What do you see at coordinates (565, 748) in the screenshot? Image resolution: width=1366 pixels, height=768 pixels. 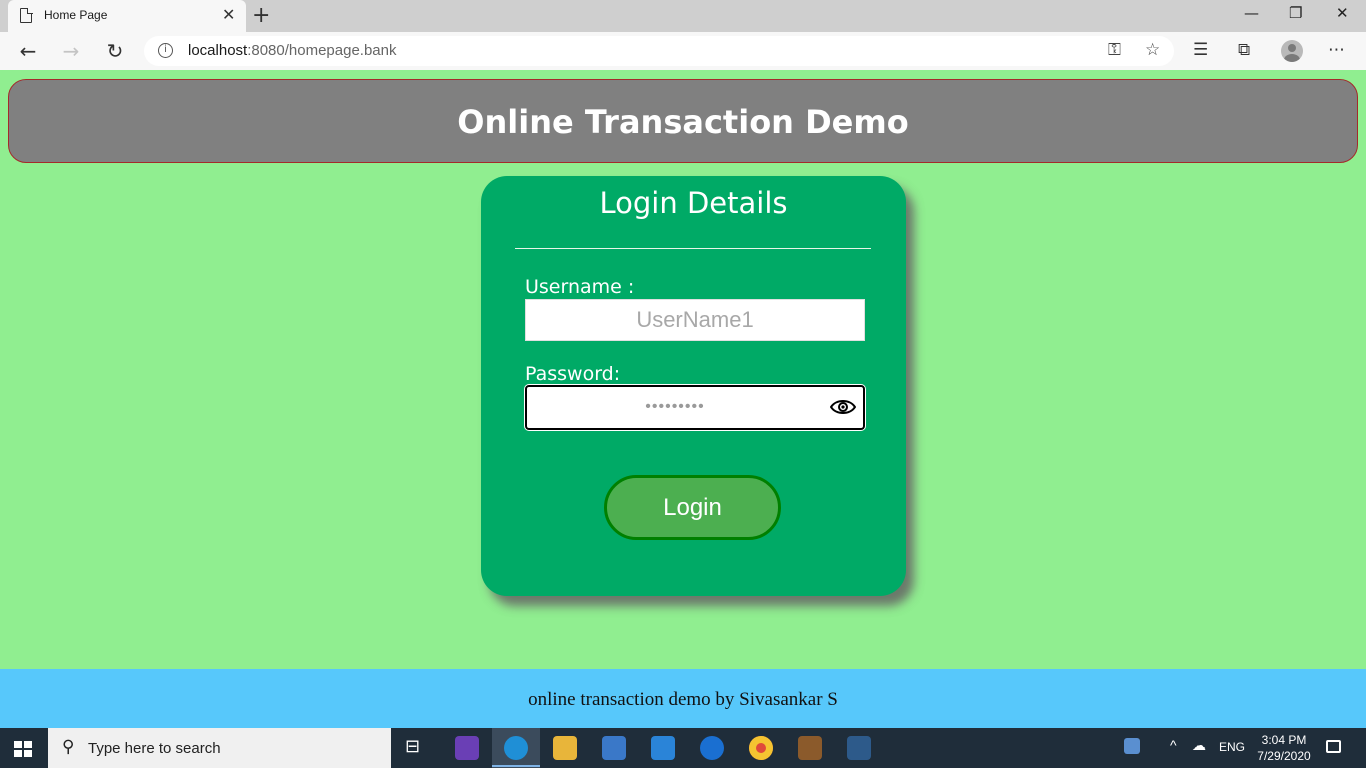 I see `file-explorer-icon` at bounding box center [565, 748].